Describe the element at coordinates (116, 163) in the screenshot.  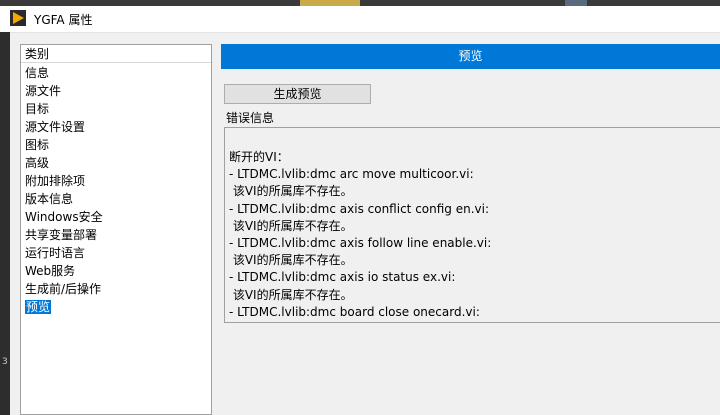
I see `category-item-advanced: 高级` at that location.